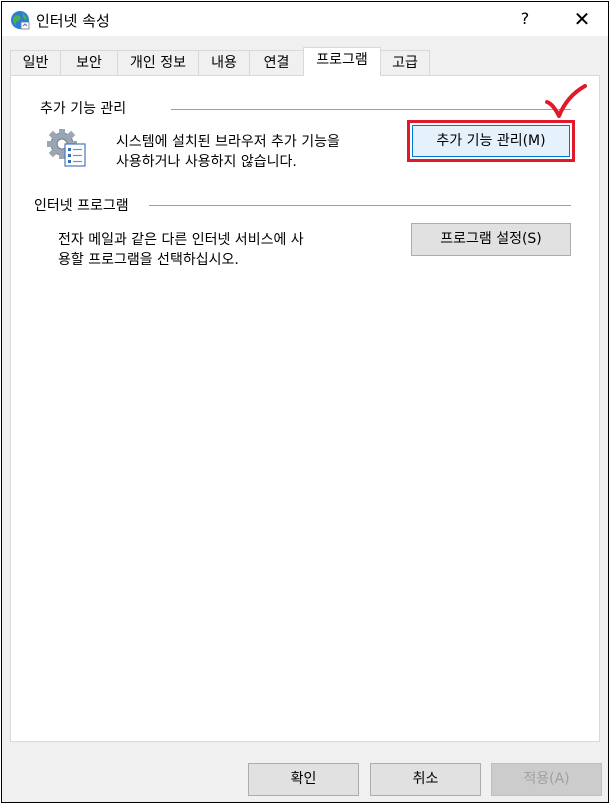 This screenshot has width=612, height=806. I want to click on addons-group-label: 추가 기능 관리, so click(83, 109).